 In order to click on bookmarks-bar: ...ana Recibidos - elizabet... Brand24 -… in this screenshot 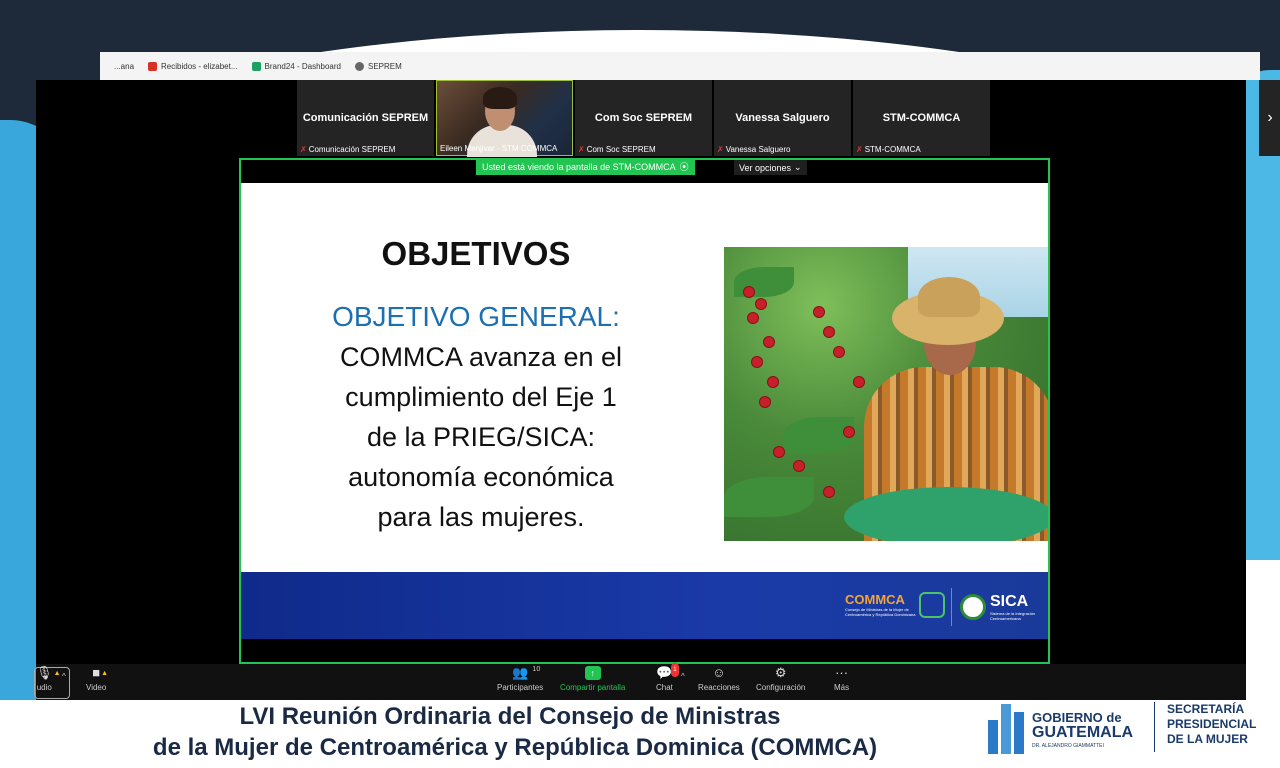, I will do `click(680, 66)`.